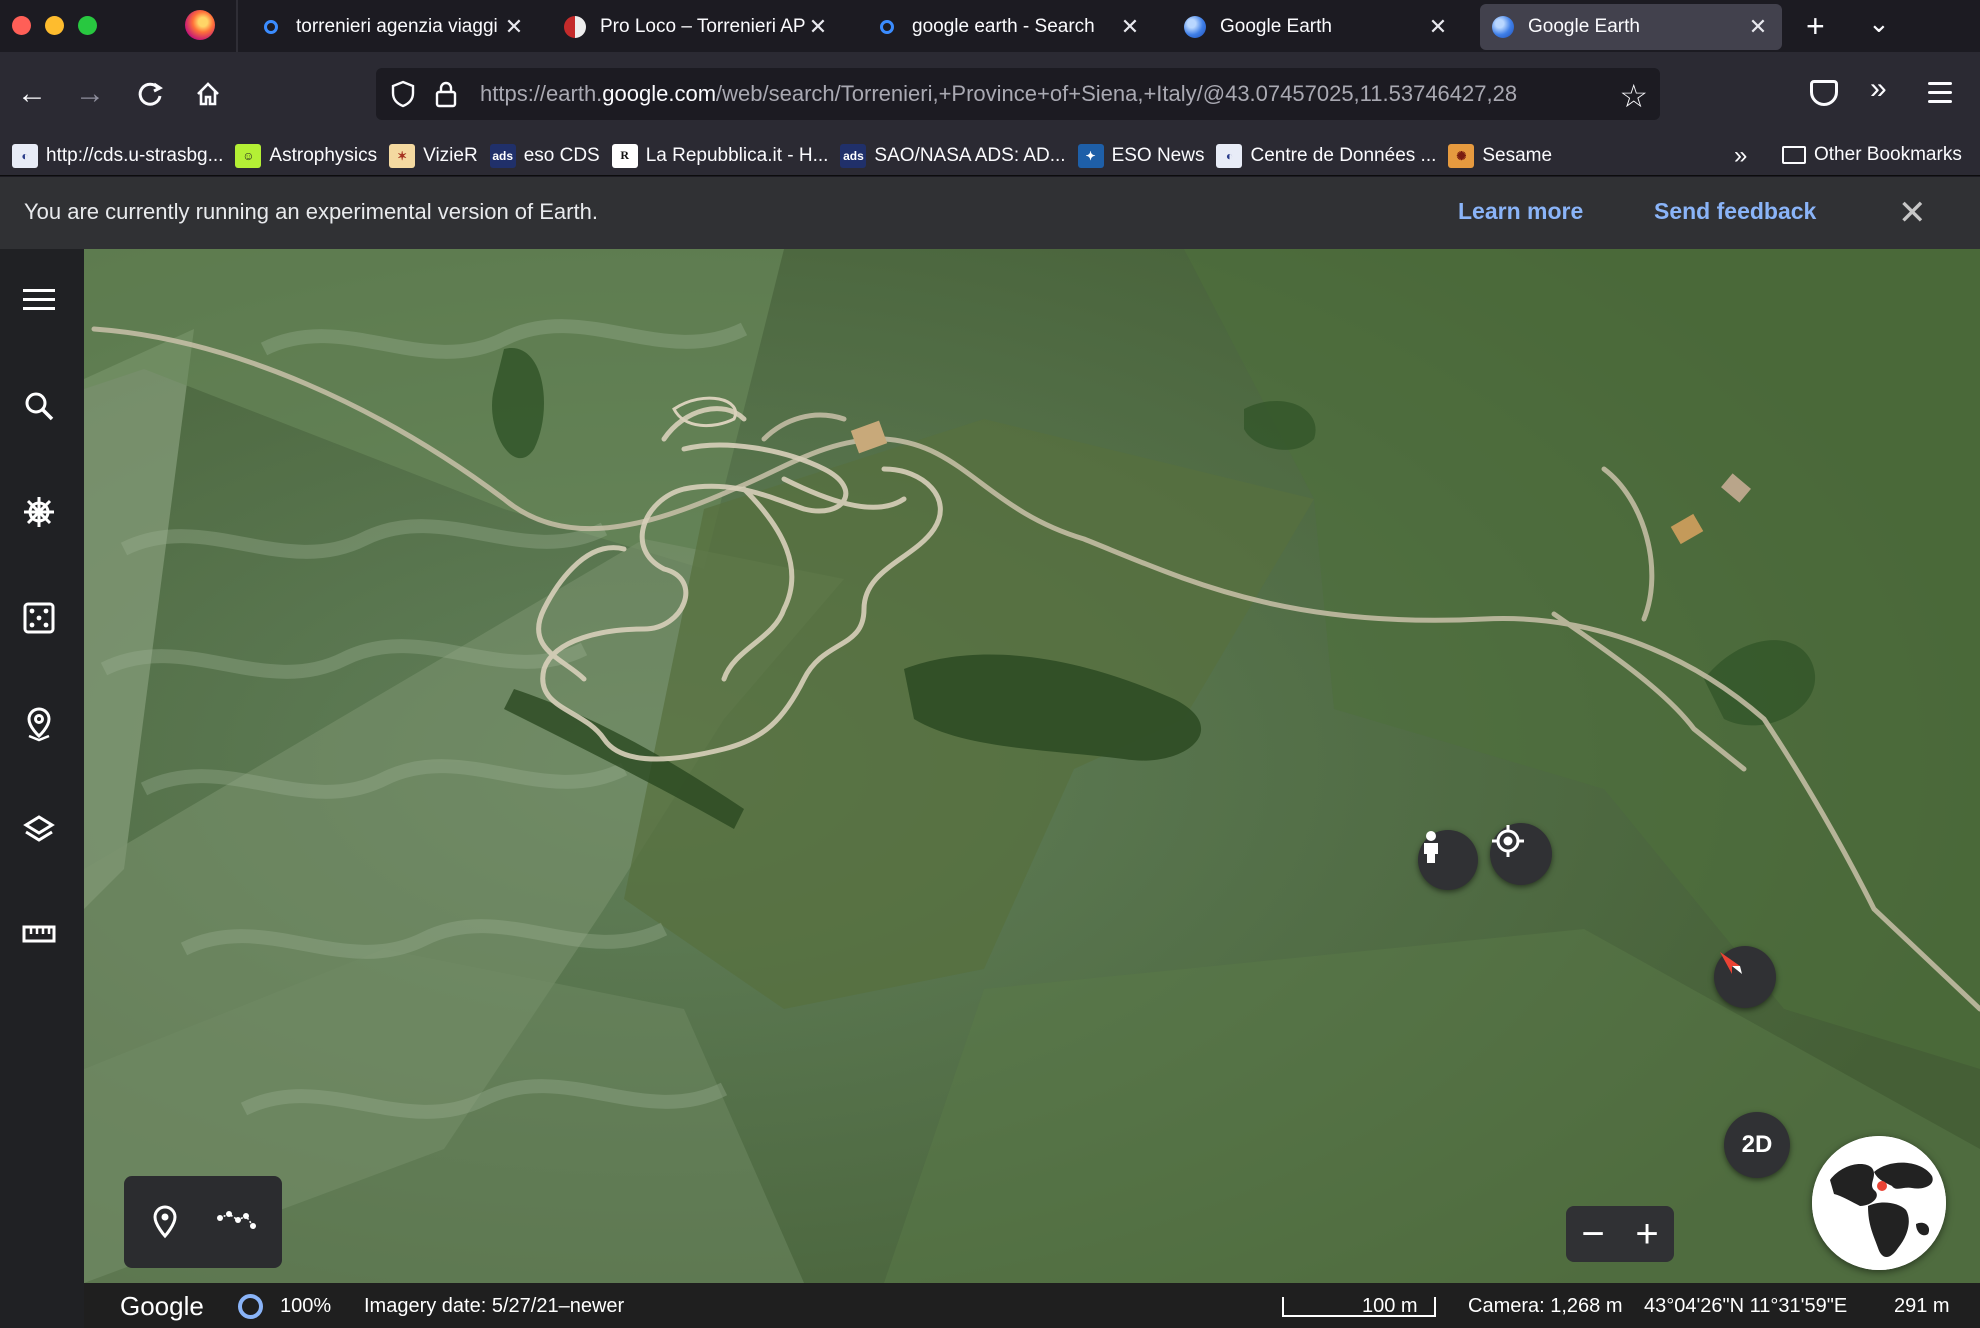  What do you see at coordinates (54, 25) in the screenshot?
I see `window-minimize-button` at bounding box center [54, 25].